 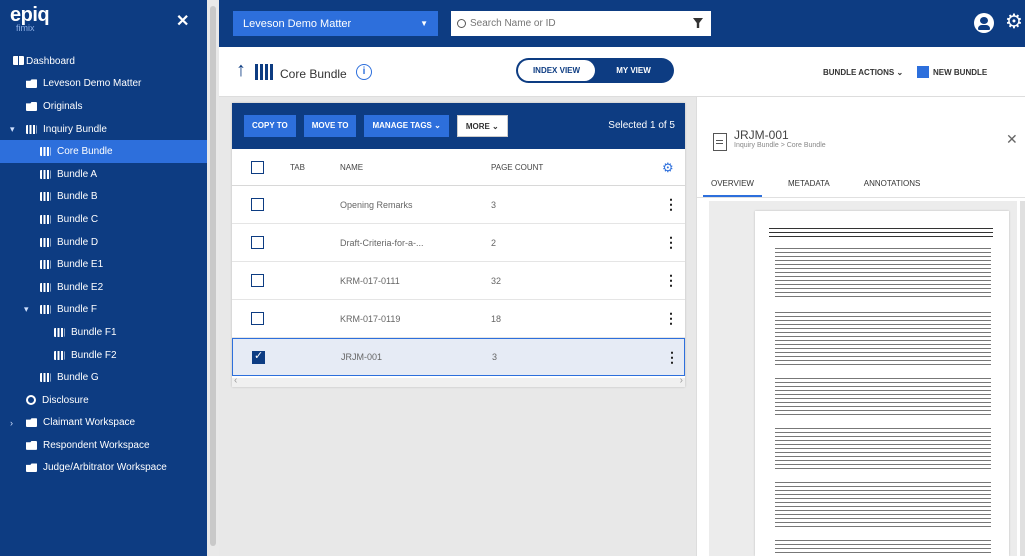 I want to click on new-bundle-button: NEW BUNDLE, so click(x=952, y=72).